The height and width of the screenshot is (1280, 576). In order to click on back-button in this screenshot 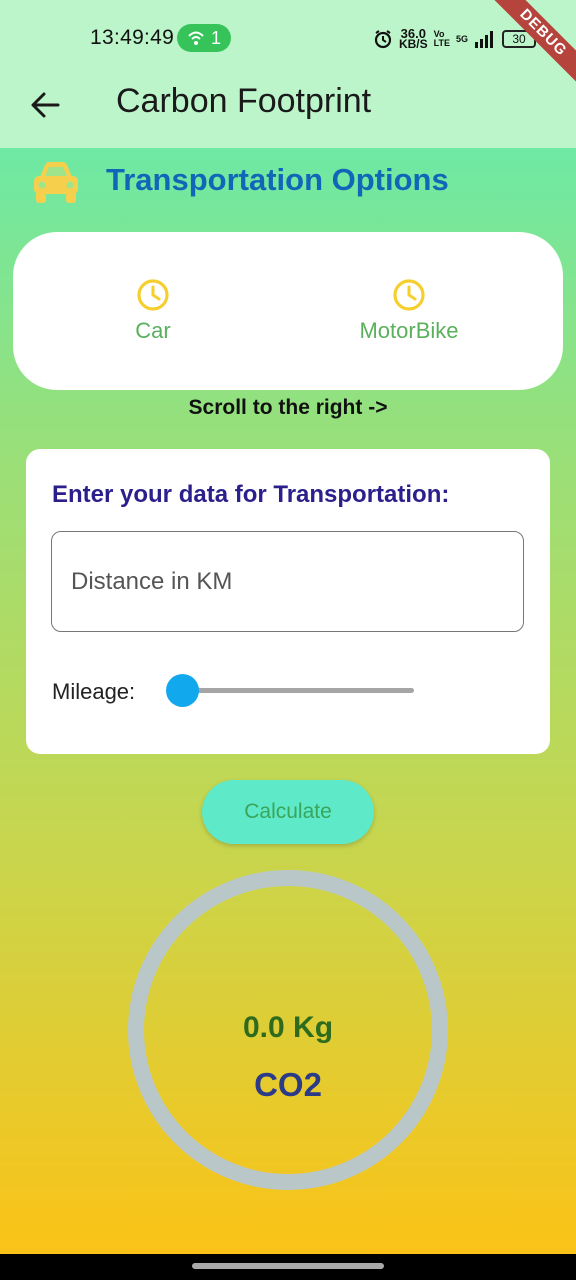, I will do `click(45, 105)`.